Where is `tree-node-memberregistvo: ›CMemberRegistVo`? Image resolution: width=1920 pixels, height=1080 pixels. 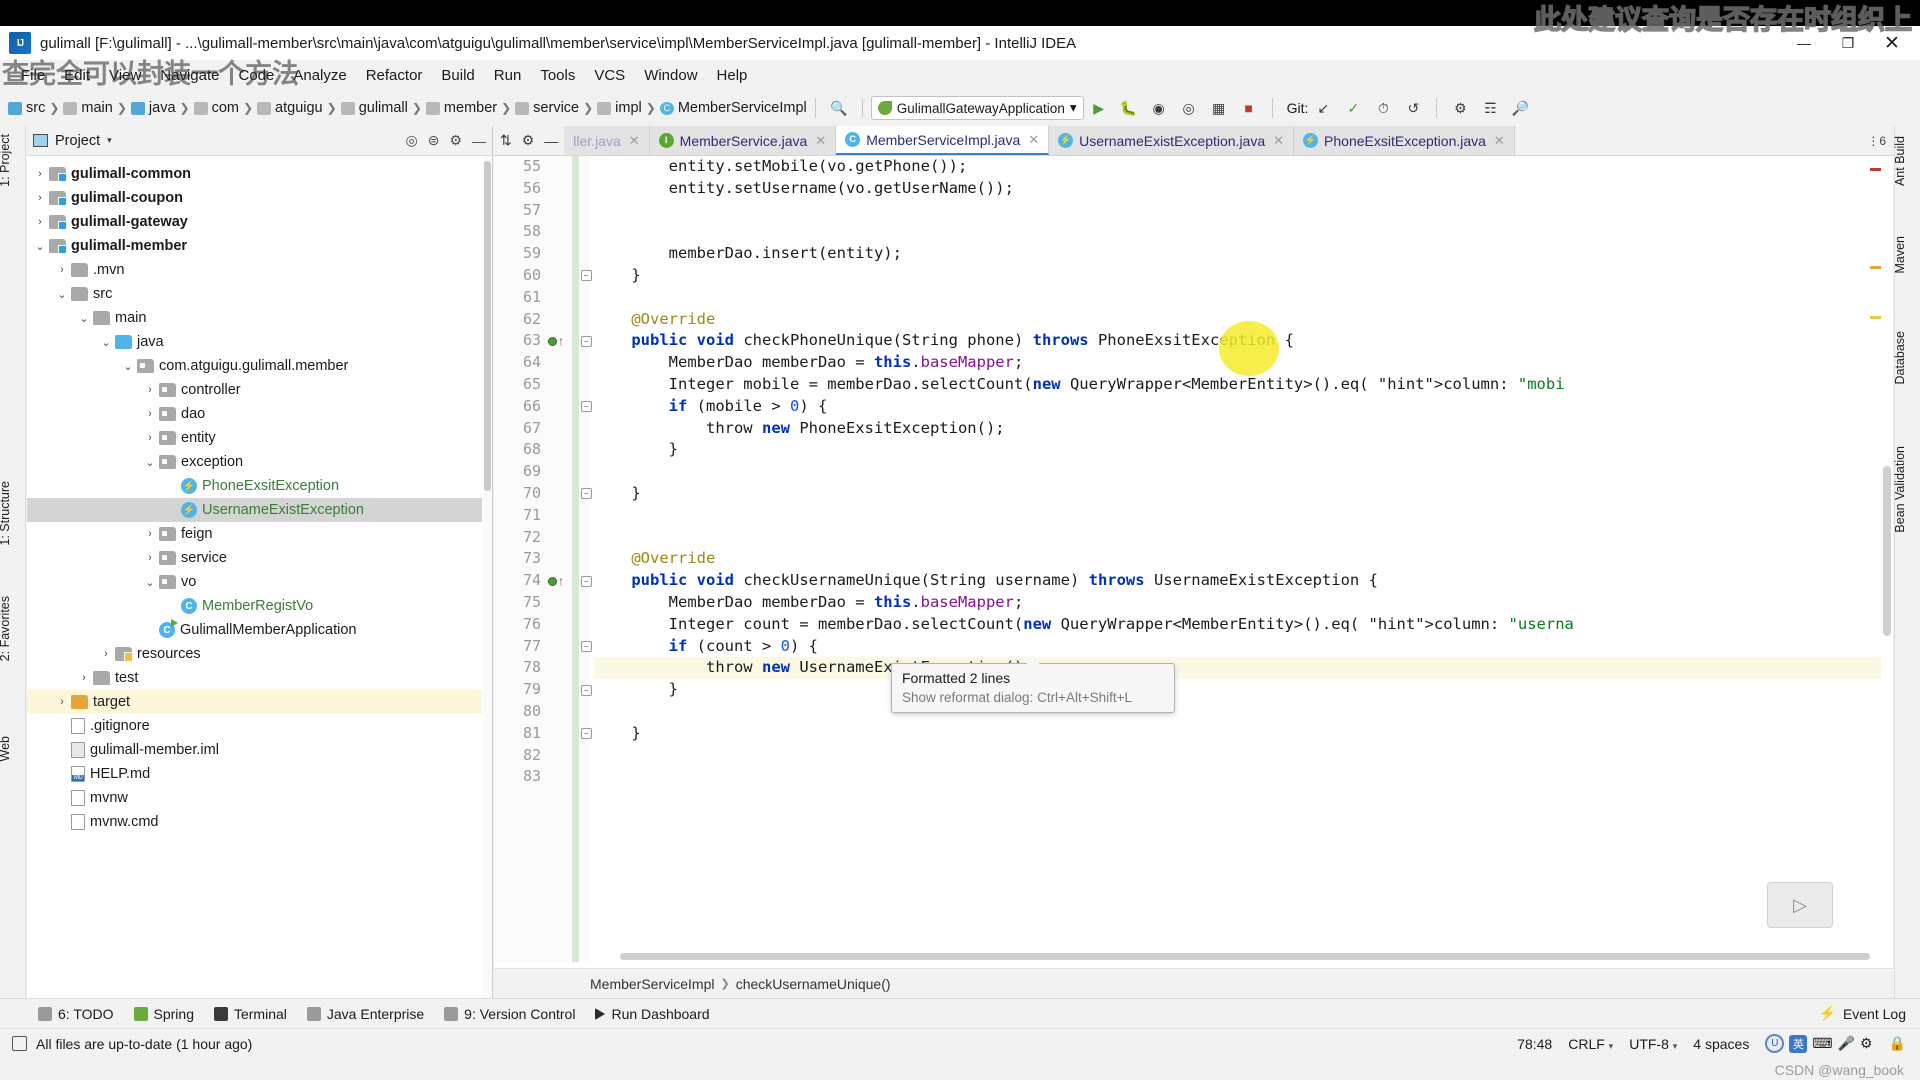 tree-node-memberregistvo: ›CMemberRegistVo is located at coordinates (254, 606).